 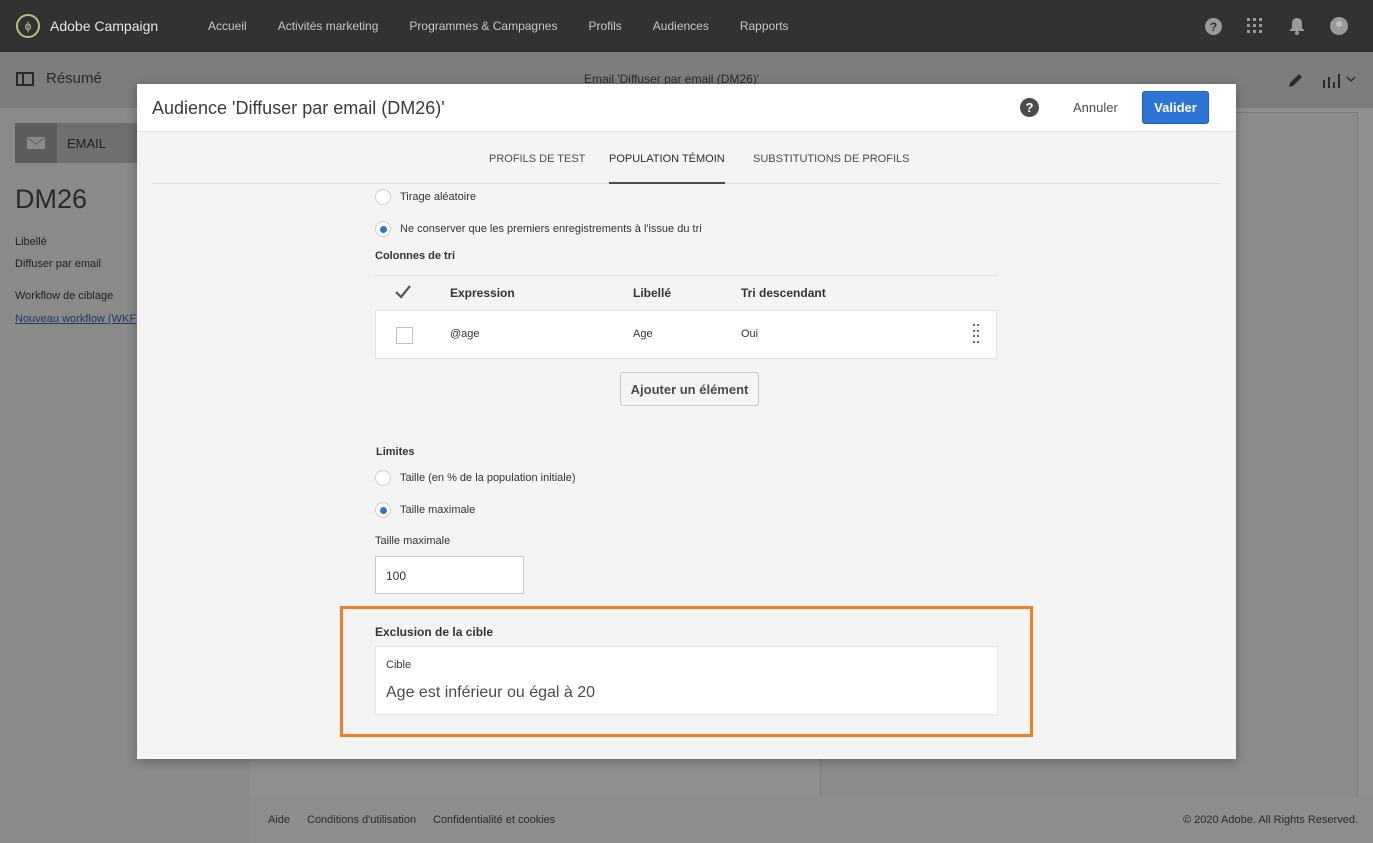 I want to click on footer-help-link: Aide, so click(x=279, y=820).